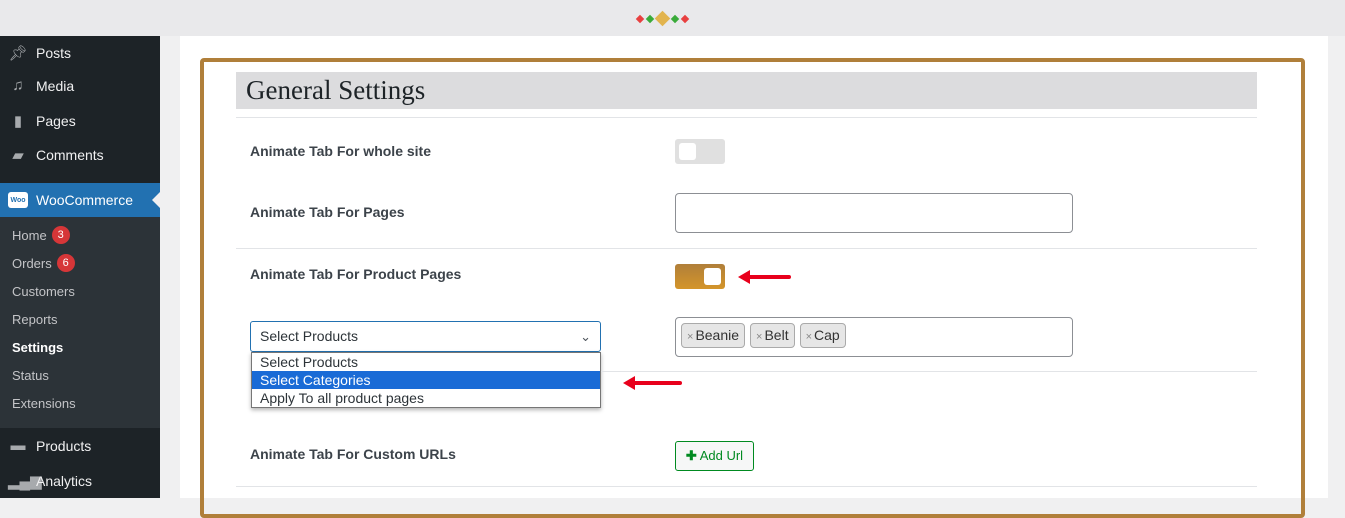  What do you see at coordinates (80, 403) in the screenshot?
I see `submenu-extensions: Extensions` at bounding box center [80, 403].